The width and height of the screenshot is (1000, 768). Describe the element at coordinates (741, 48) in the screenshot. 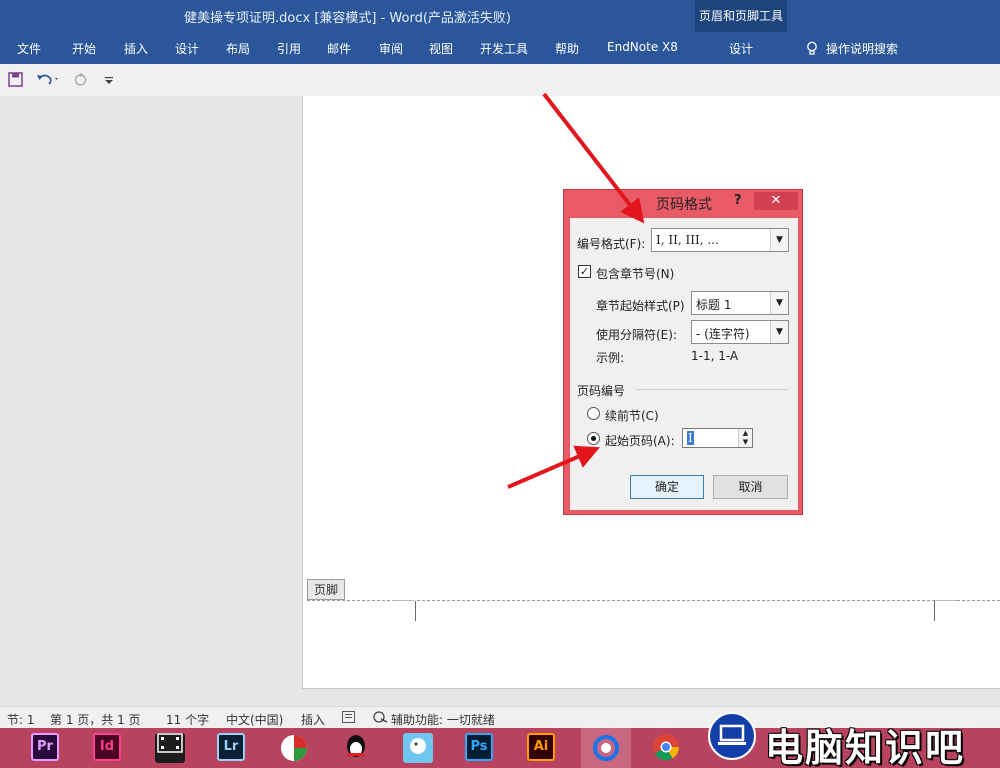

I see `tab-header-footer-design: 设计` at that location.